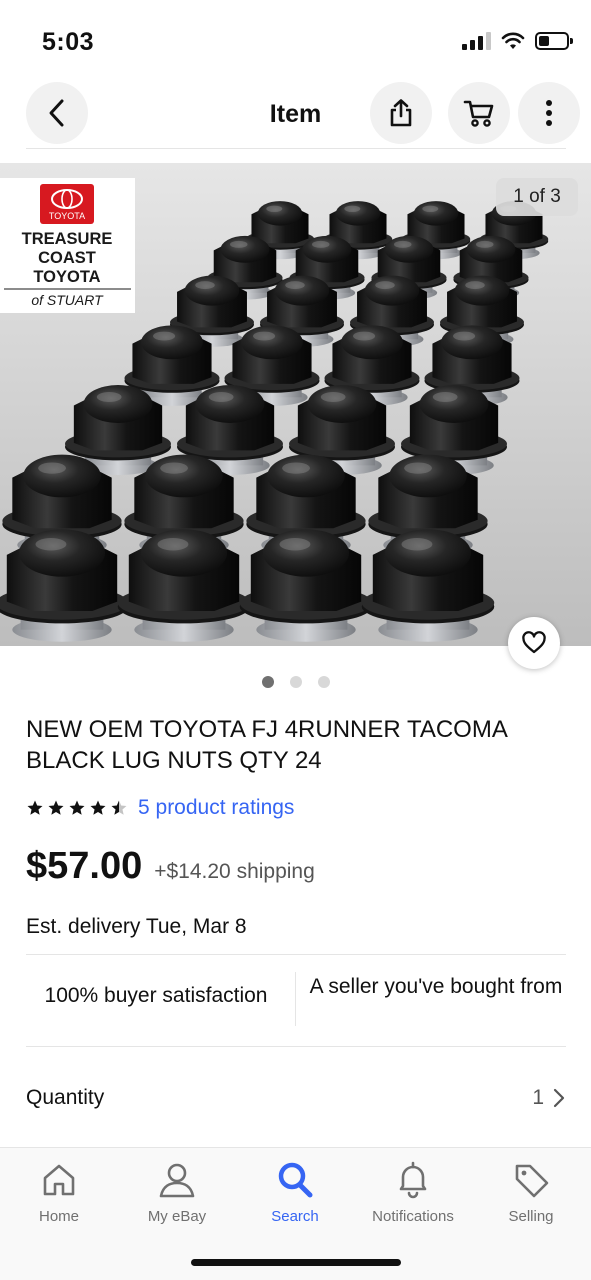 This screenshot has height=1280, width=591. I want to click on home-icon, so click(59, 1180).